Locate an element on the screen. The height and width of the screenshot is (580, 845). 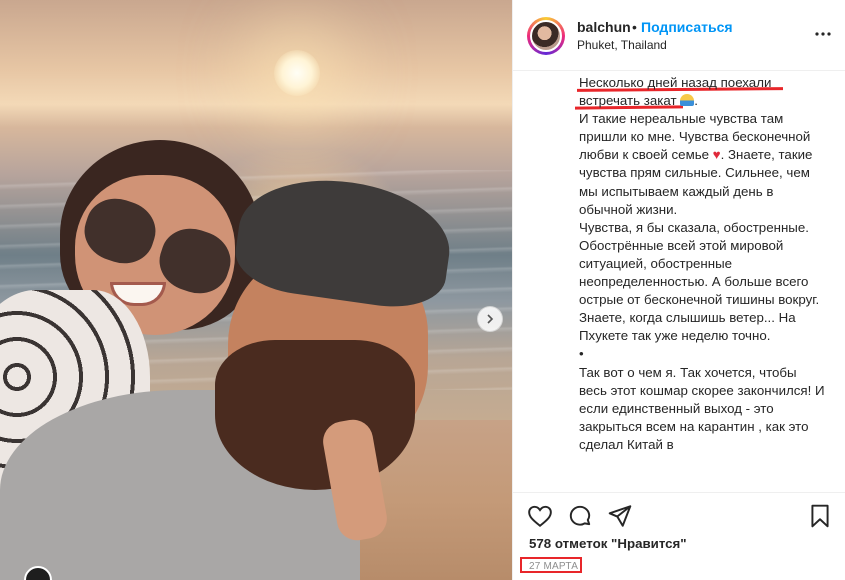
chevron-right-icon is located at coordinates (490, 319).